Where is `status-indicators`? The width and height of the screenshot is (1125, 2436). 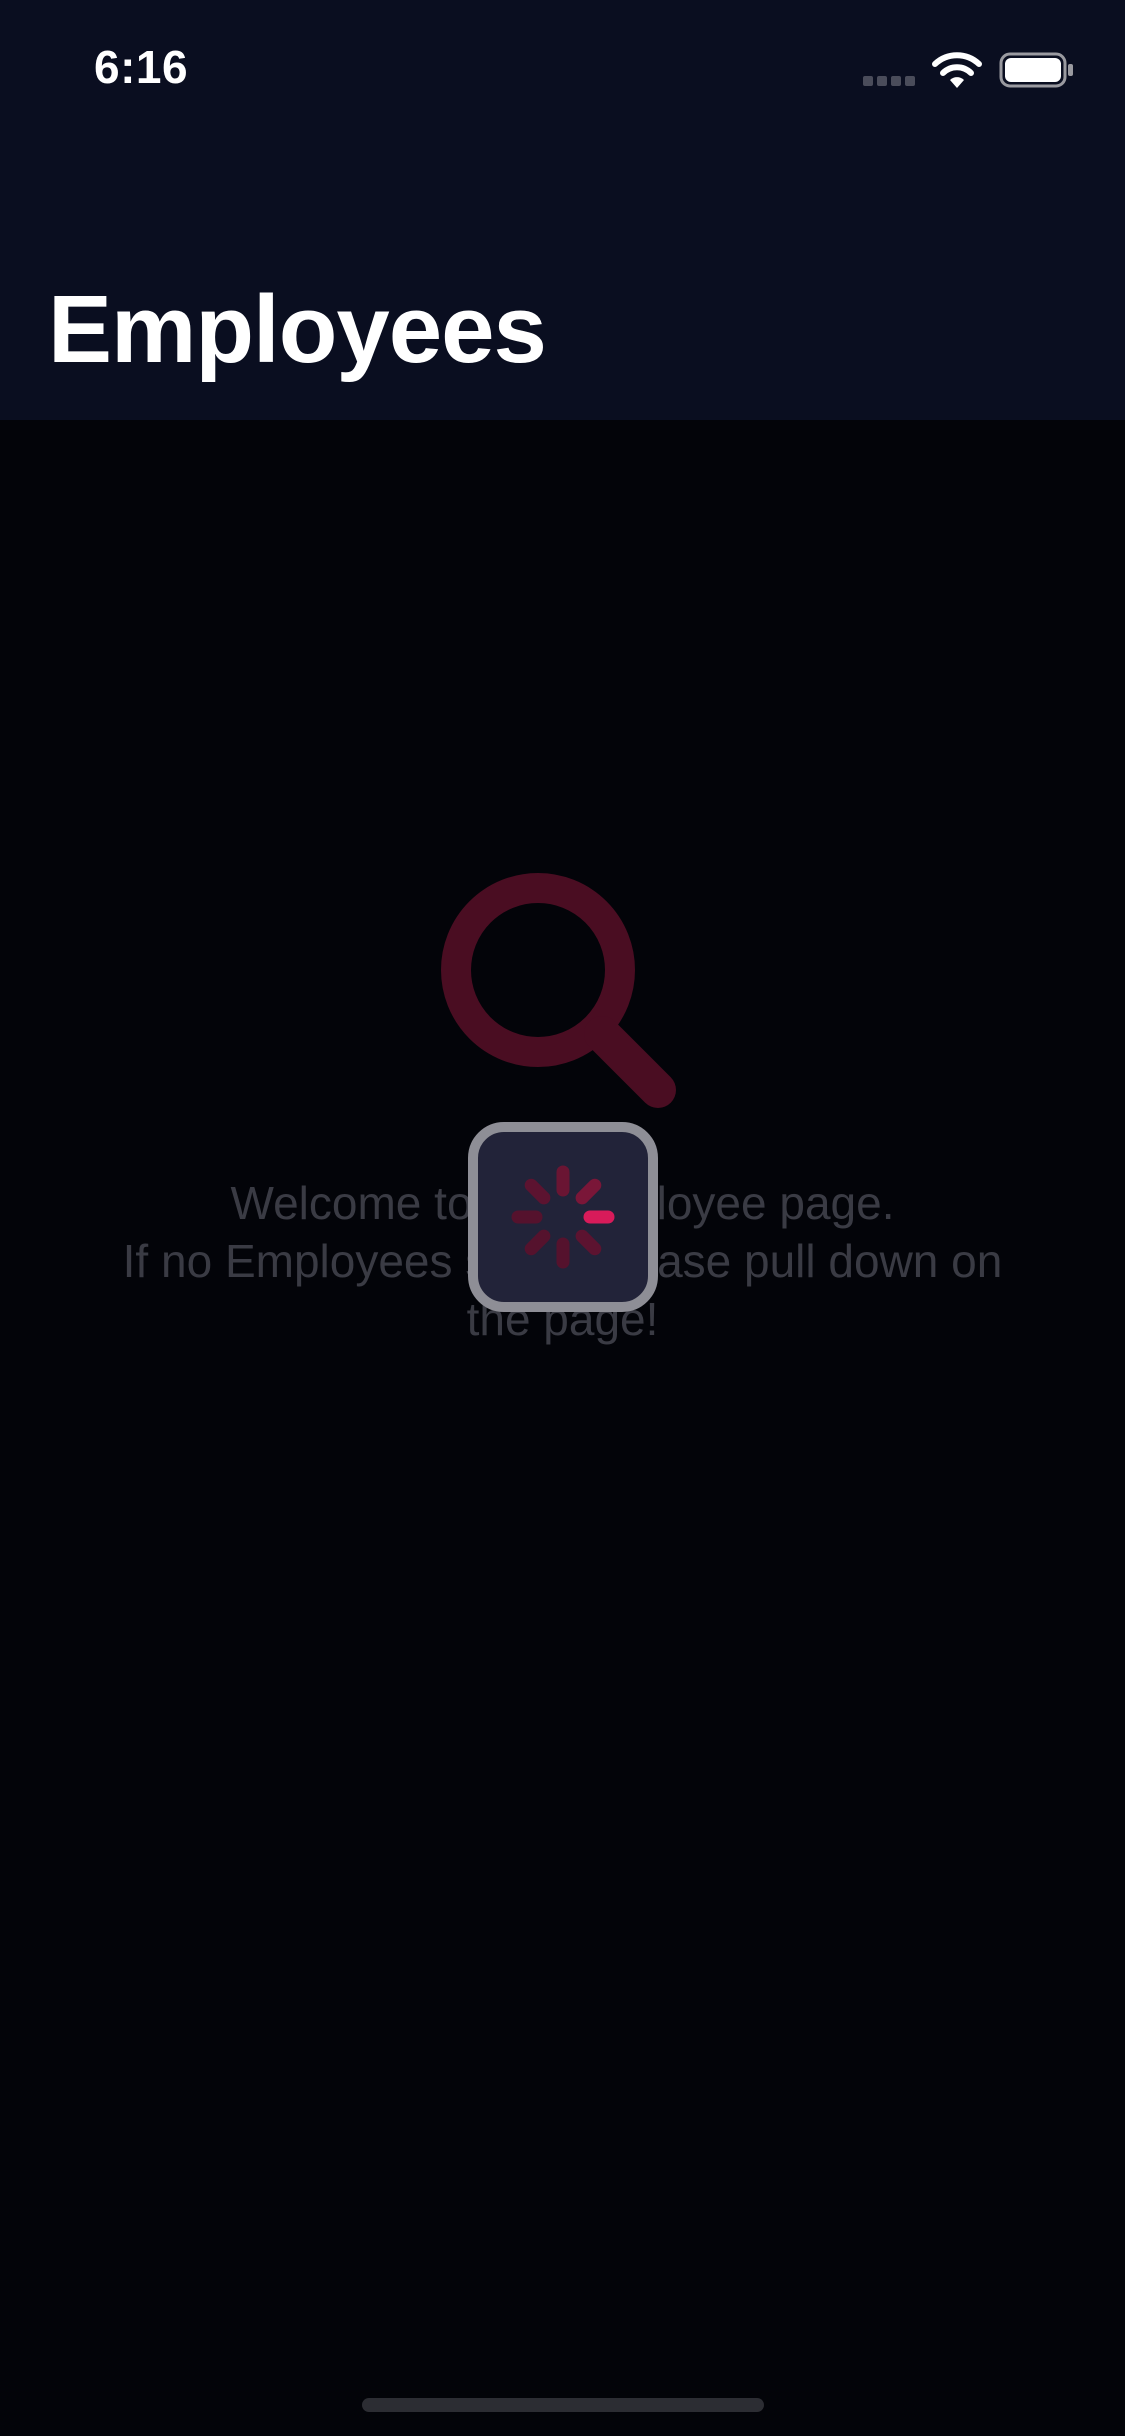 status-indicators is located at coordinates (973, 70).